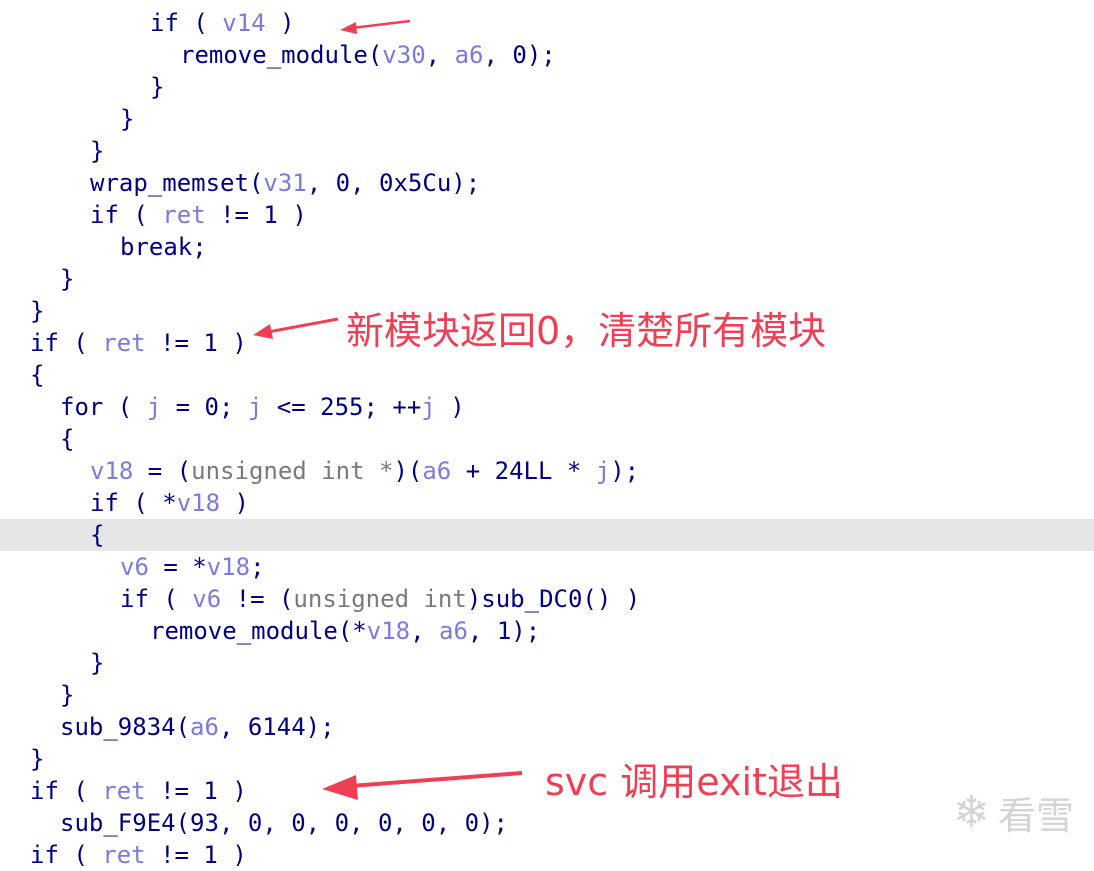  I want to click on kanxue-watermark: ❄ 看雪, so click(1013, 812).